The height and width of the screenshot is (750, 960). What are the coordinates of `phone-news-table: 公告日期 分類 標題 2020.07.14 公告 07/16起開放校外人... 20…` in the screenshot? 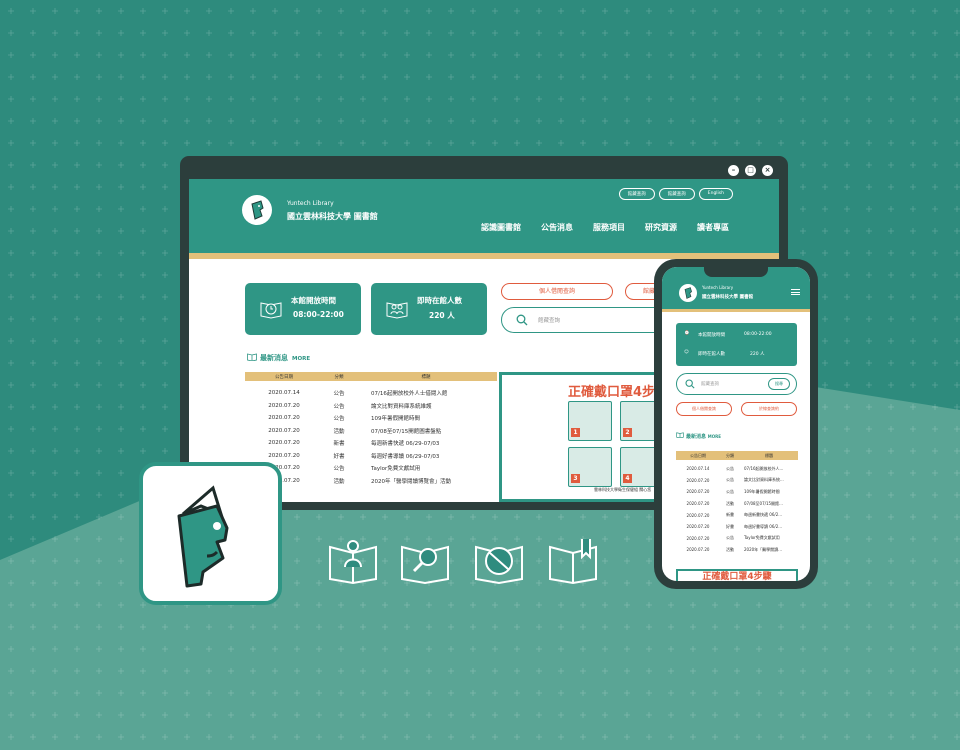 It's located at (737, 503).